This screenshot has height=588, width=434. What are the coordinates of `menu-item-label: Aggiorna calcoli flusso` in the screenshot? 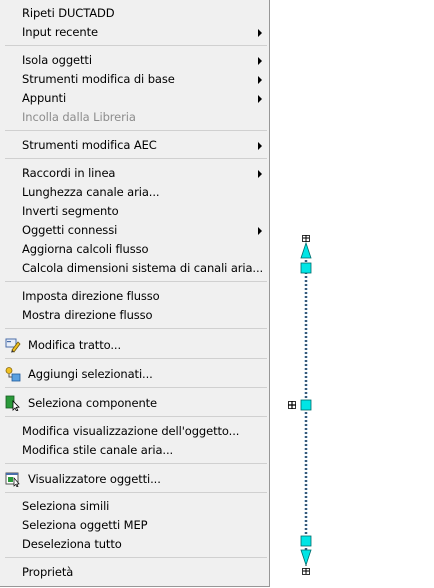 It's located at (85, 249).